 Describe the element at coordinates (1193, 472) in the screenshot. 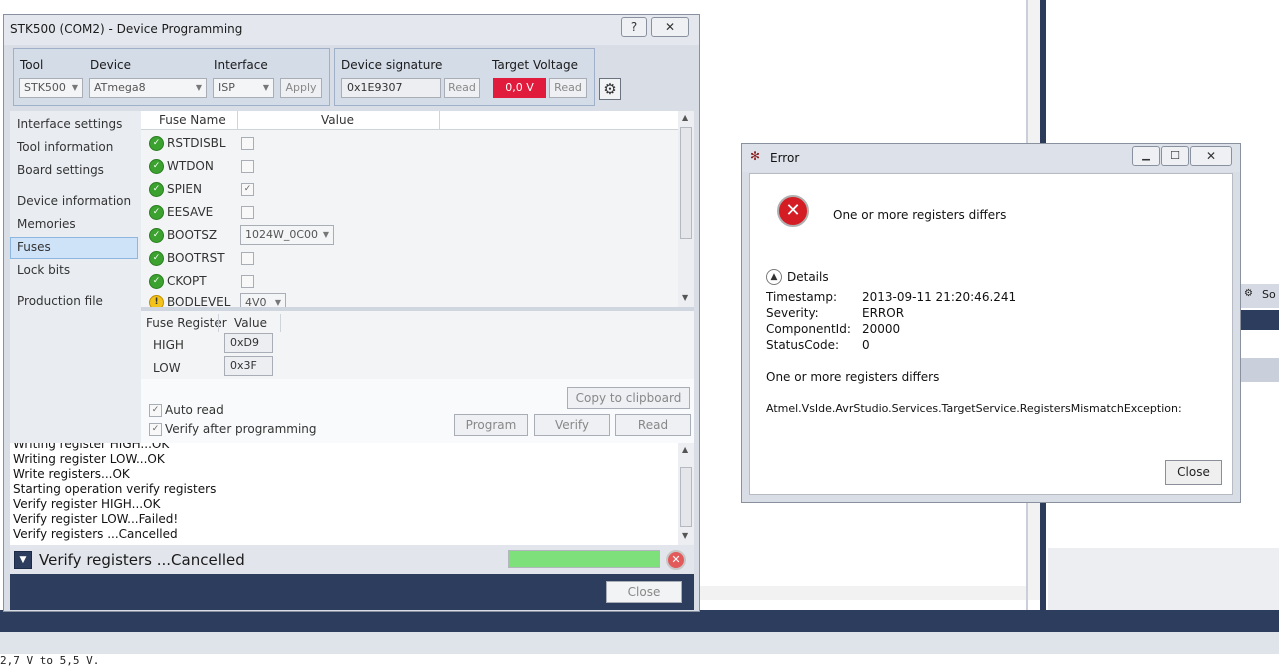

I see `error-close-button: Close` at that location.